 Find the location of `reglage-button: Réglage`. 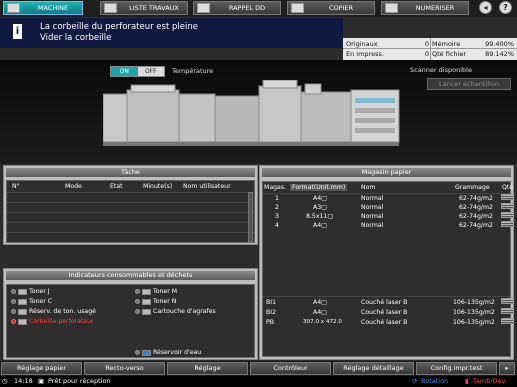

reglage-button: Réglage is located at coordinates (207, 368).